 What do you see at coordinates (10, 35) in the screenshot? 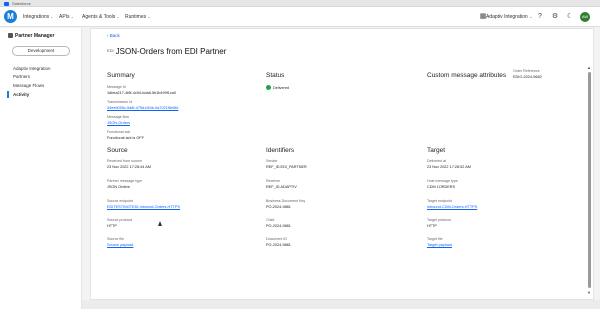
I see `partner-manager-icon` at bounding box center [10, 35].